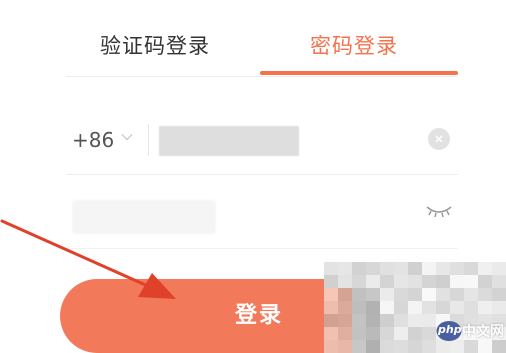 This screenshot has width=506, height=353. What do you see at coordinates (359, 73) in the screenshot?
I see `active-tab-indicator` at bounding box center [359, 73].